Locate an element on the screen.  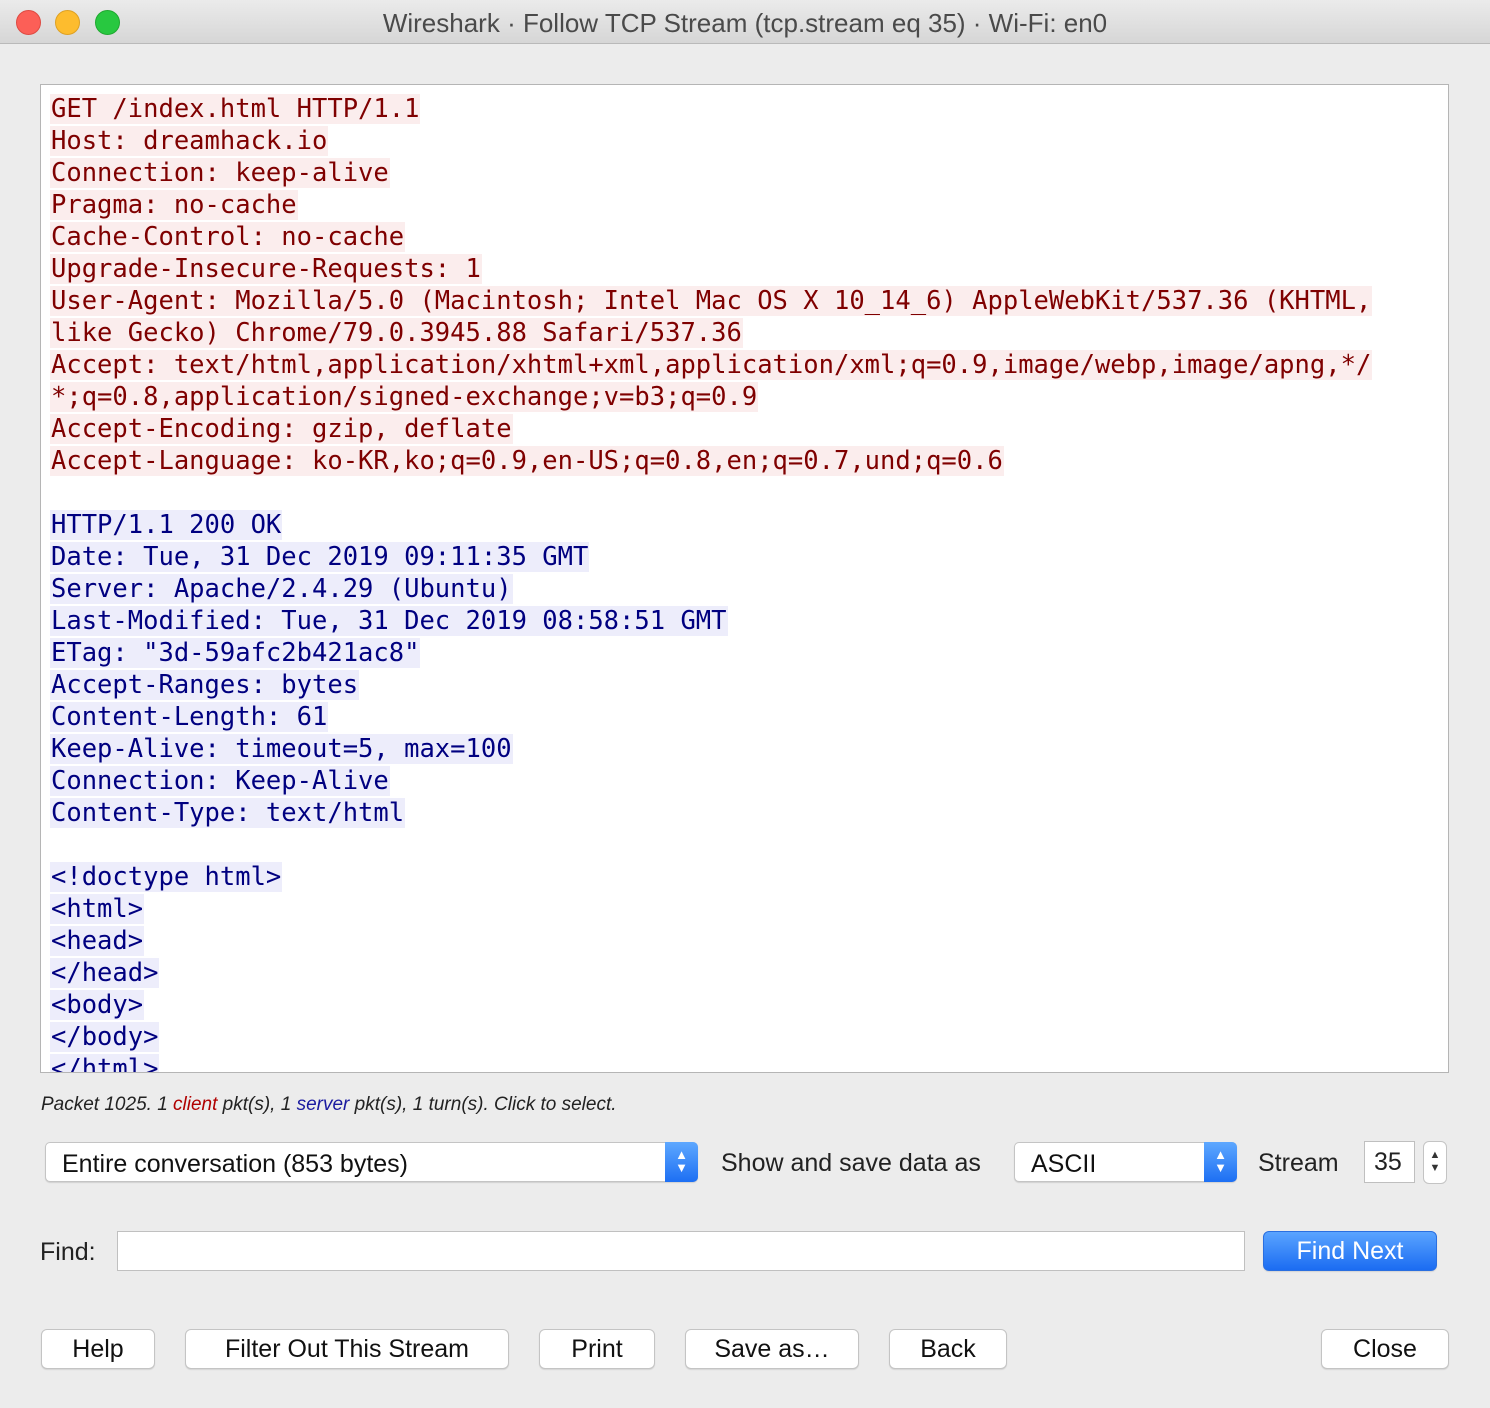
server-line: Date: Tue, 31 Dec 2019 09:11:35 GMT is located at coordinates (749, 557).